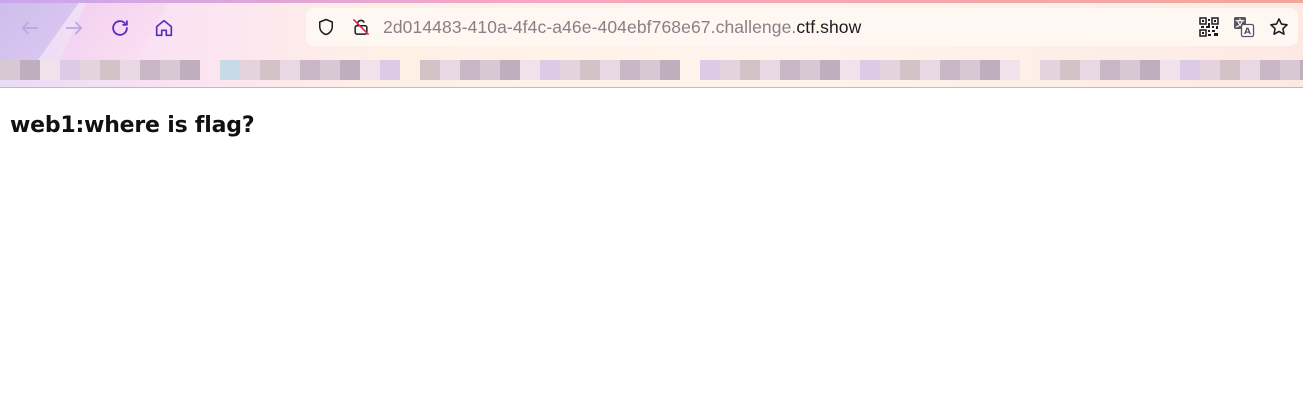 The image size is (1303, 419). What do you see at coordinates (1247, 32) in the screenshot?
I see `svg-text: A` at bounding box center [1247, 32].